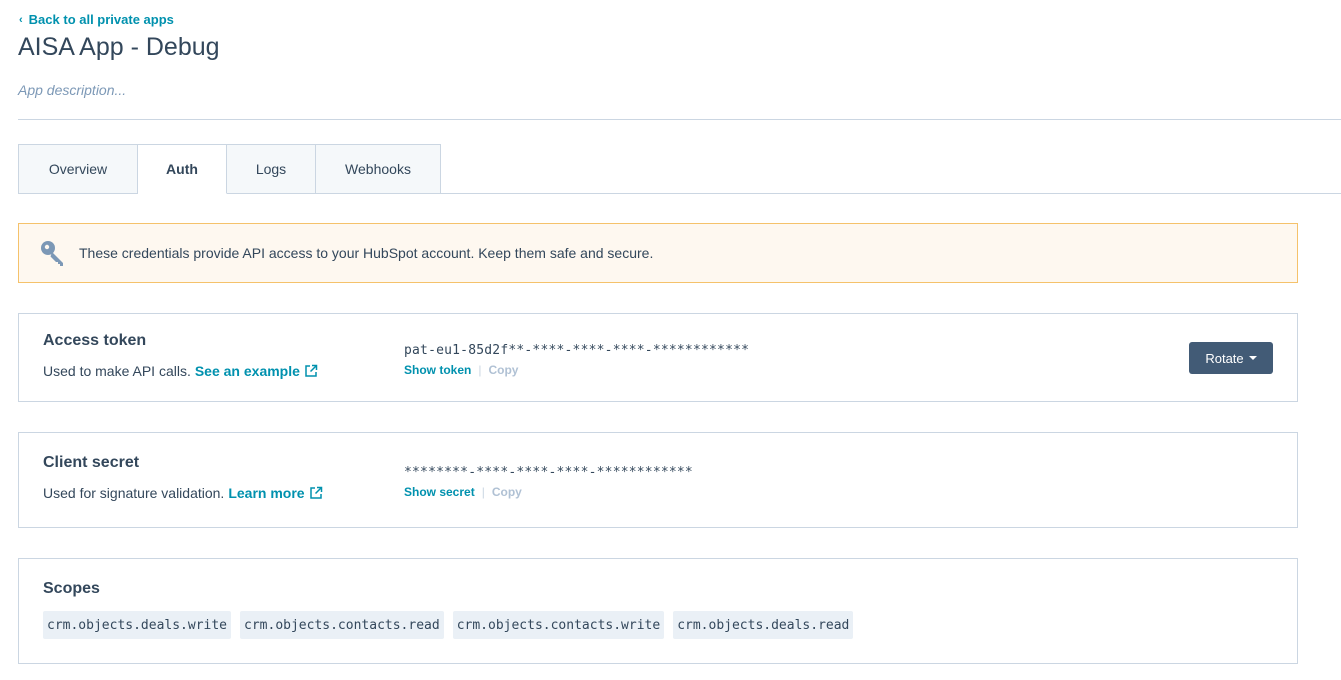 The height and width of the screenshot is (680, 1341). Describe the element at coordinates (101, 19) in the screenshot. I see `back-link-label: Back to all private apps` at that location.